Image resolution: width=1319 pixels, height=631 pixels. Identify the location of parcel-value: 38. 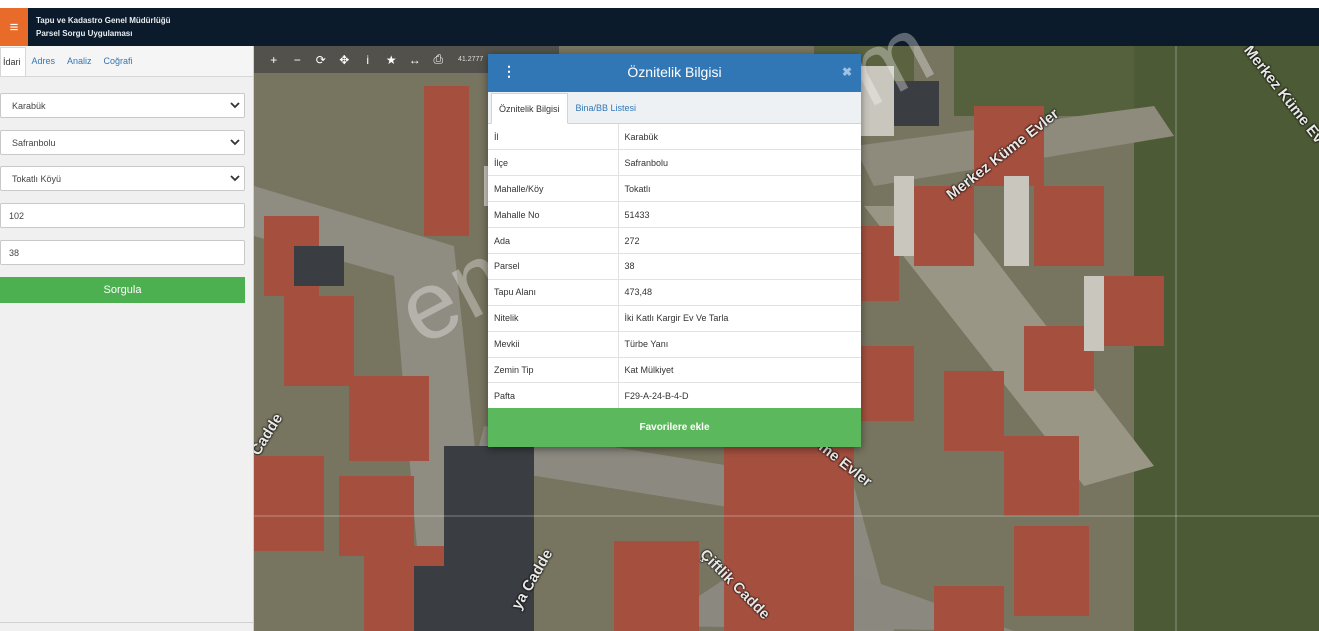
(14, 252).